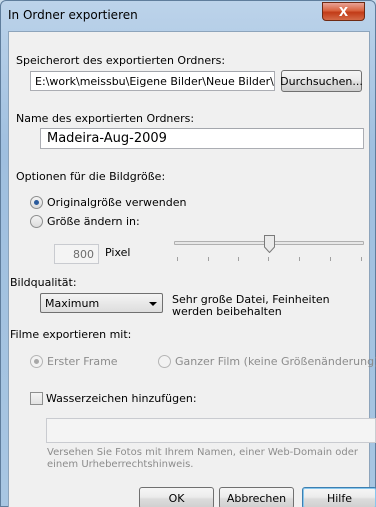  Describe the element at coordinates (121, 60) in the screenshot. I see `location-label: Speicherort des exportierten Ordners:` at that location.